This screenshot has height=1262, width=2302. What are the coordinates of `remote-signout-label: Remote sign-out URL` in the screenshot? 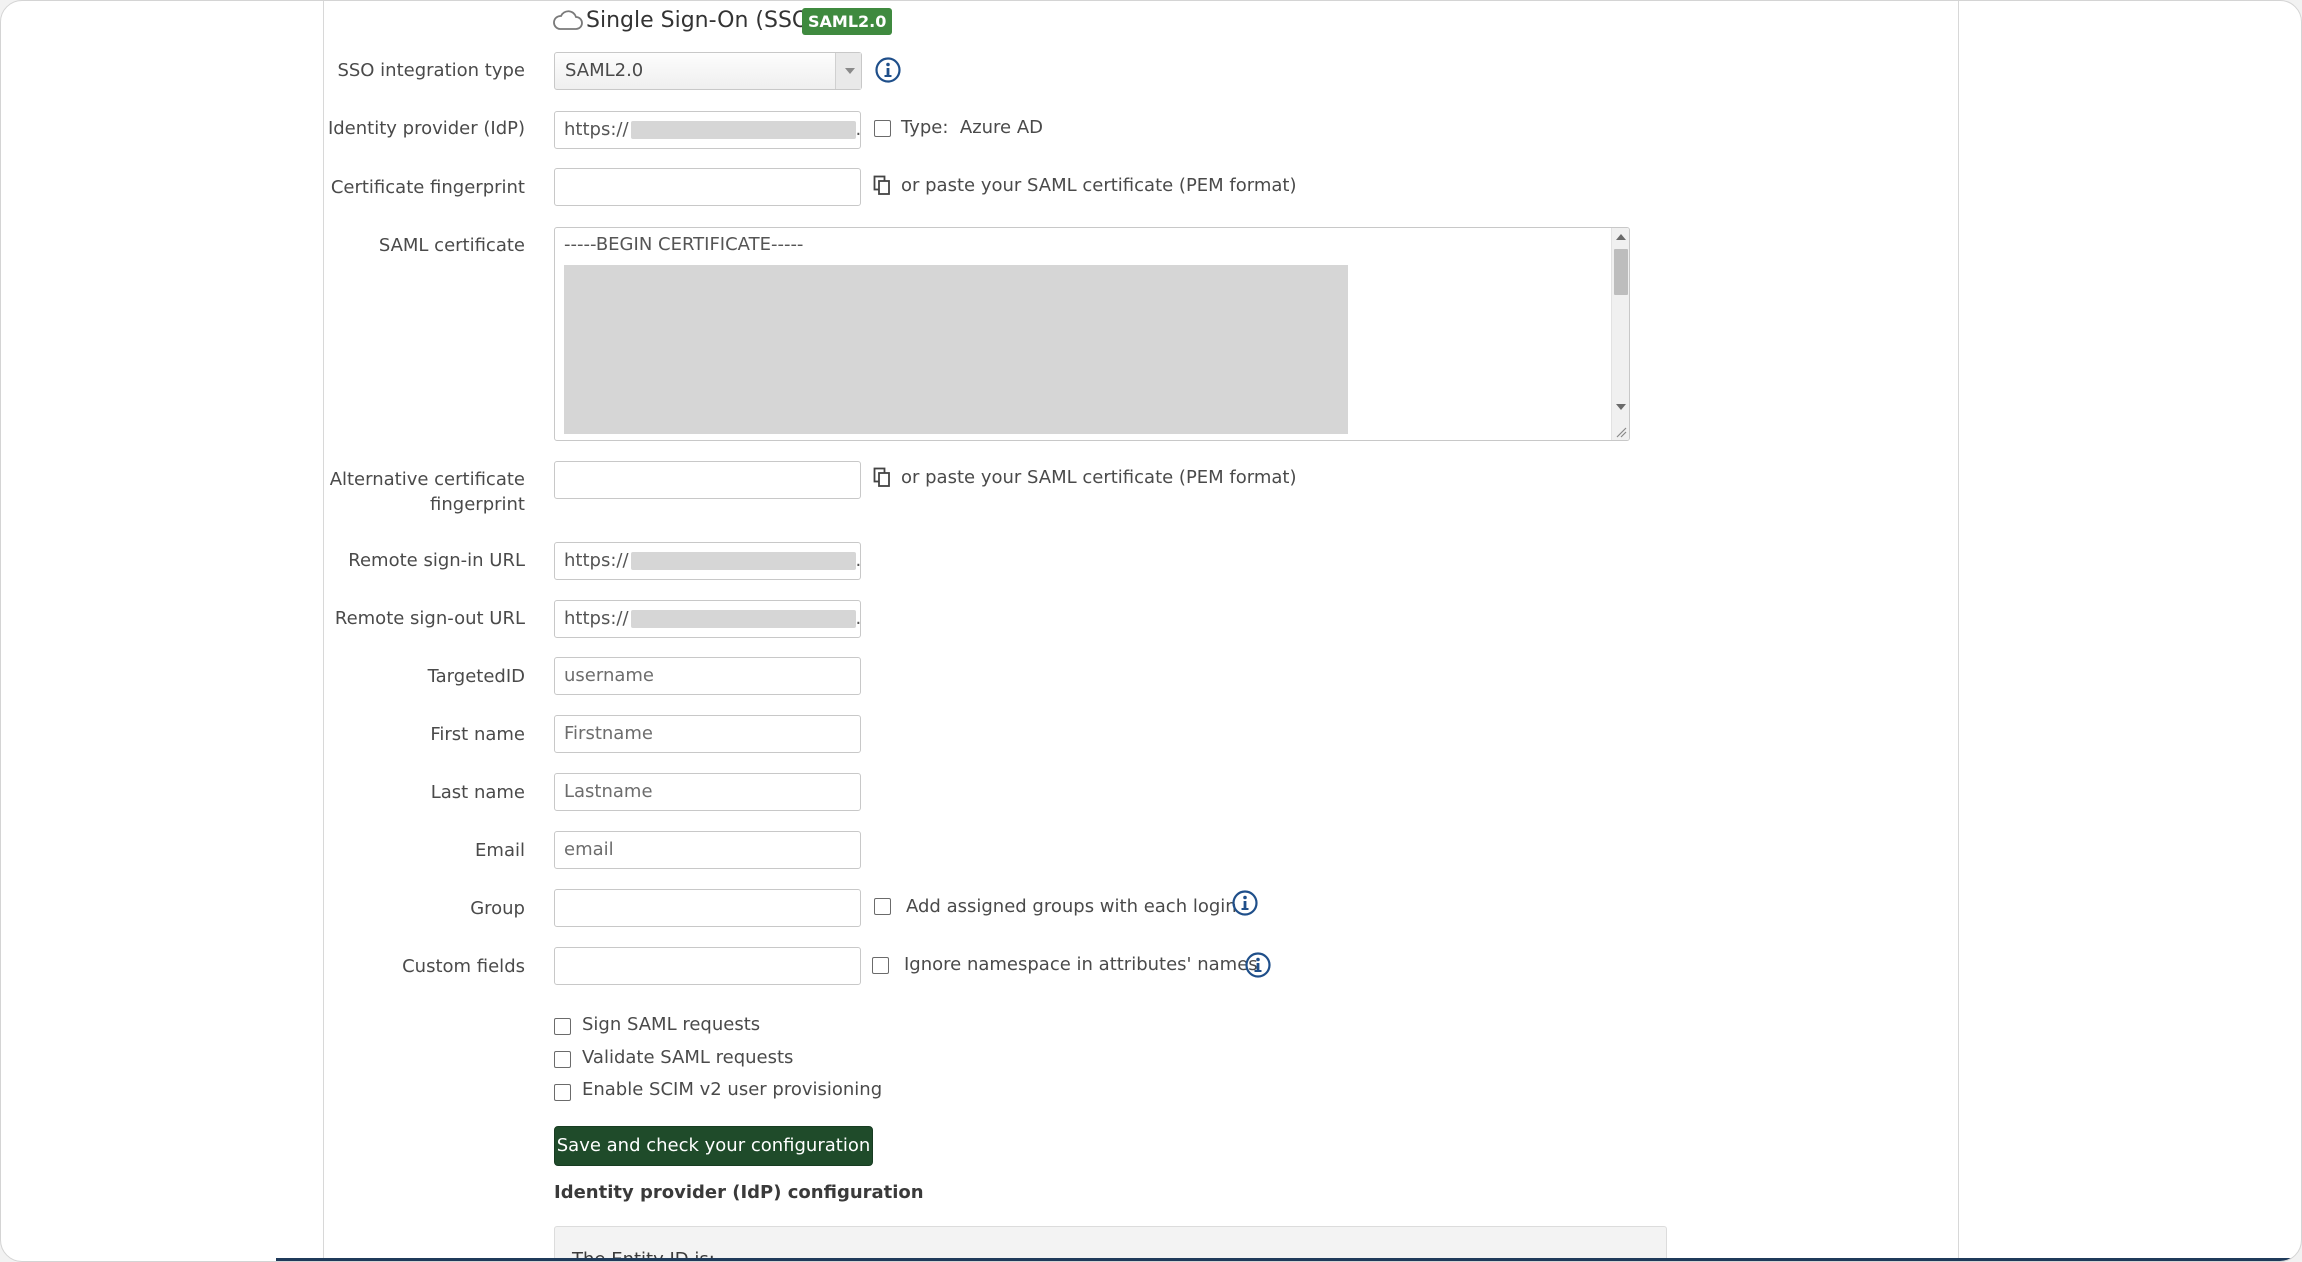 It's located at (429, 618).